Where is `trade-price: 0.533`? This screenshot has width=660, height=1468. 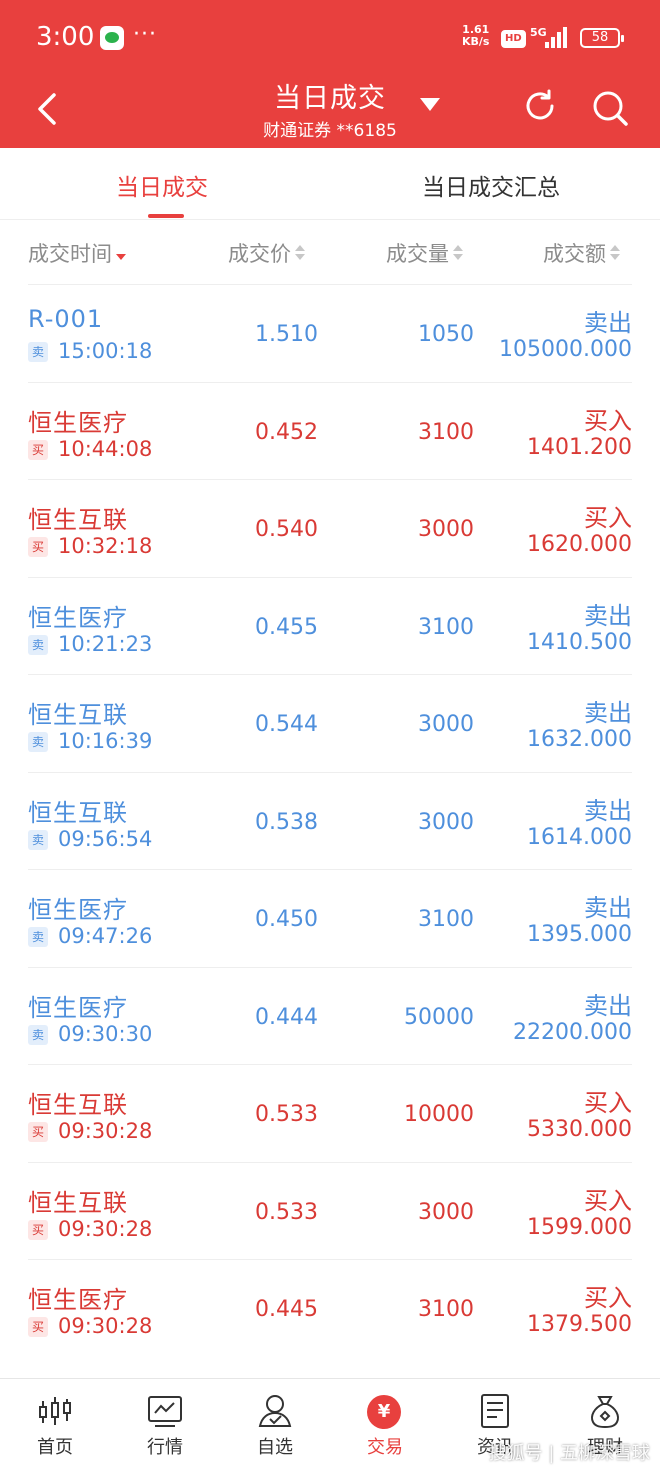
trade-price: 0.533 is located at coordinates (286, 1212).